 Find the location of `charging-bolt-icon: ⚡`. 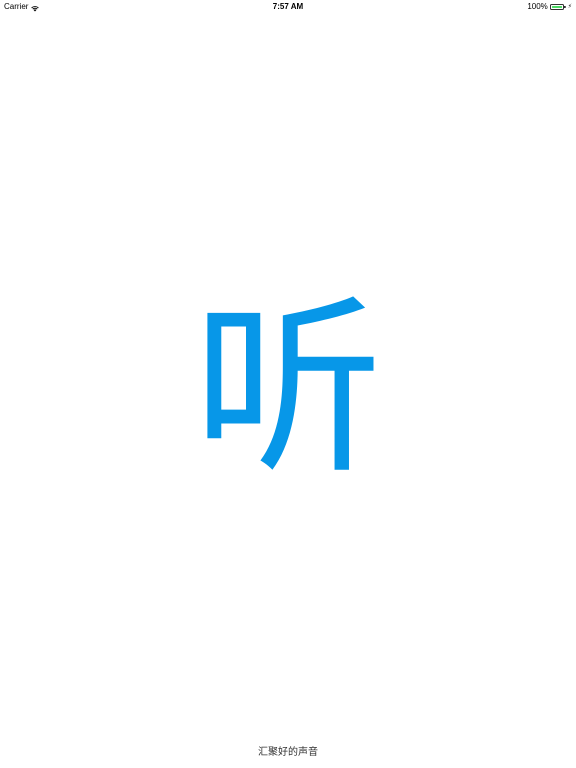

charging-bolt-icon: ⚡ is located at coordinates (569, 7).